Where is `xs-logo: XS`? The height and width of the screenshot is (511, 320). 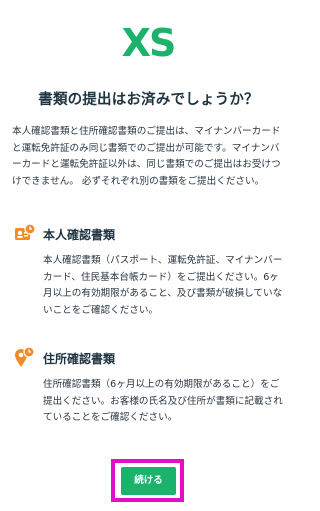 xs-logo: XS is located at coordinates (149, 42).